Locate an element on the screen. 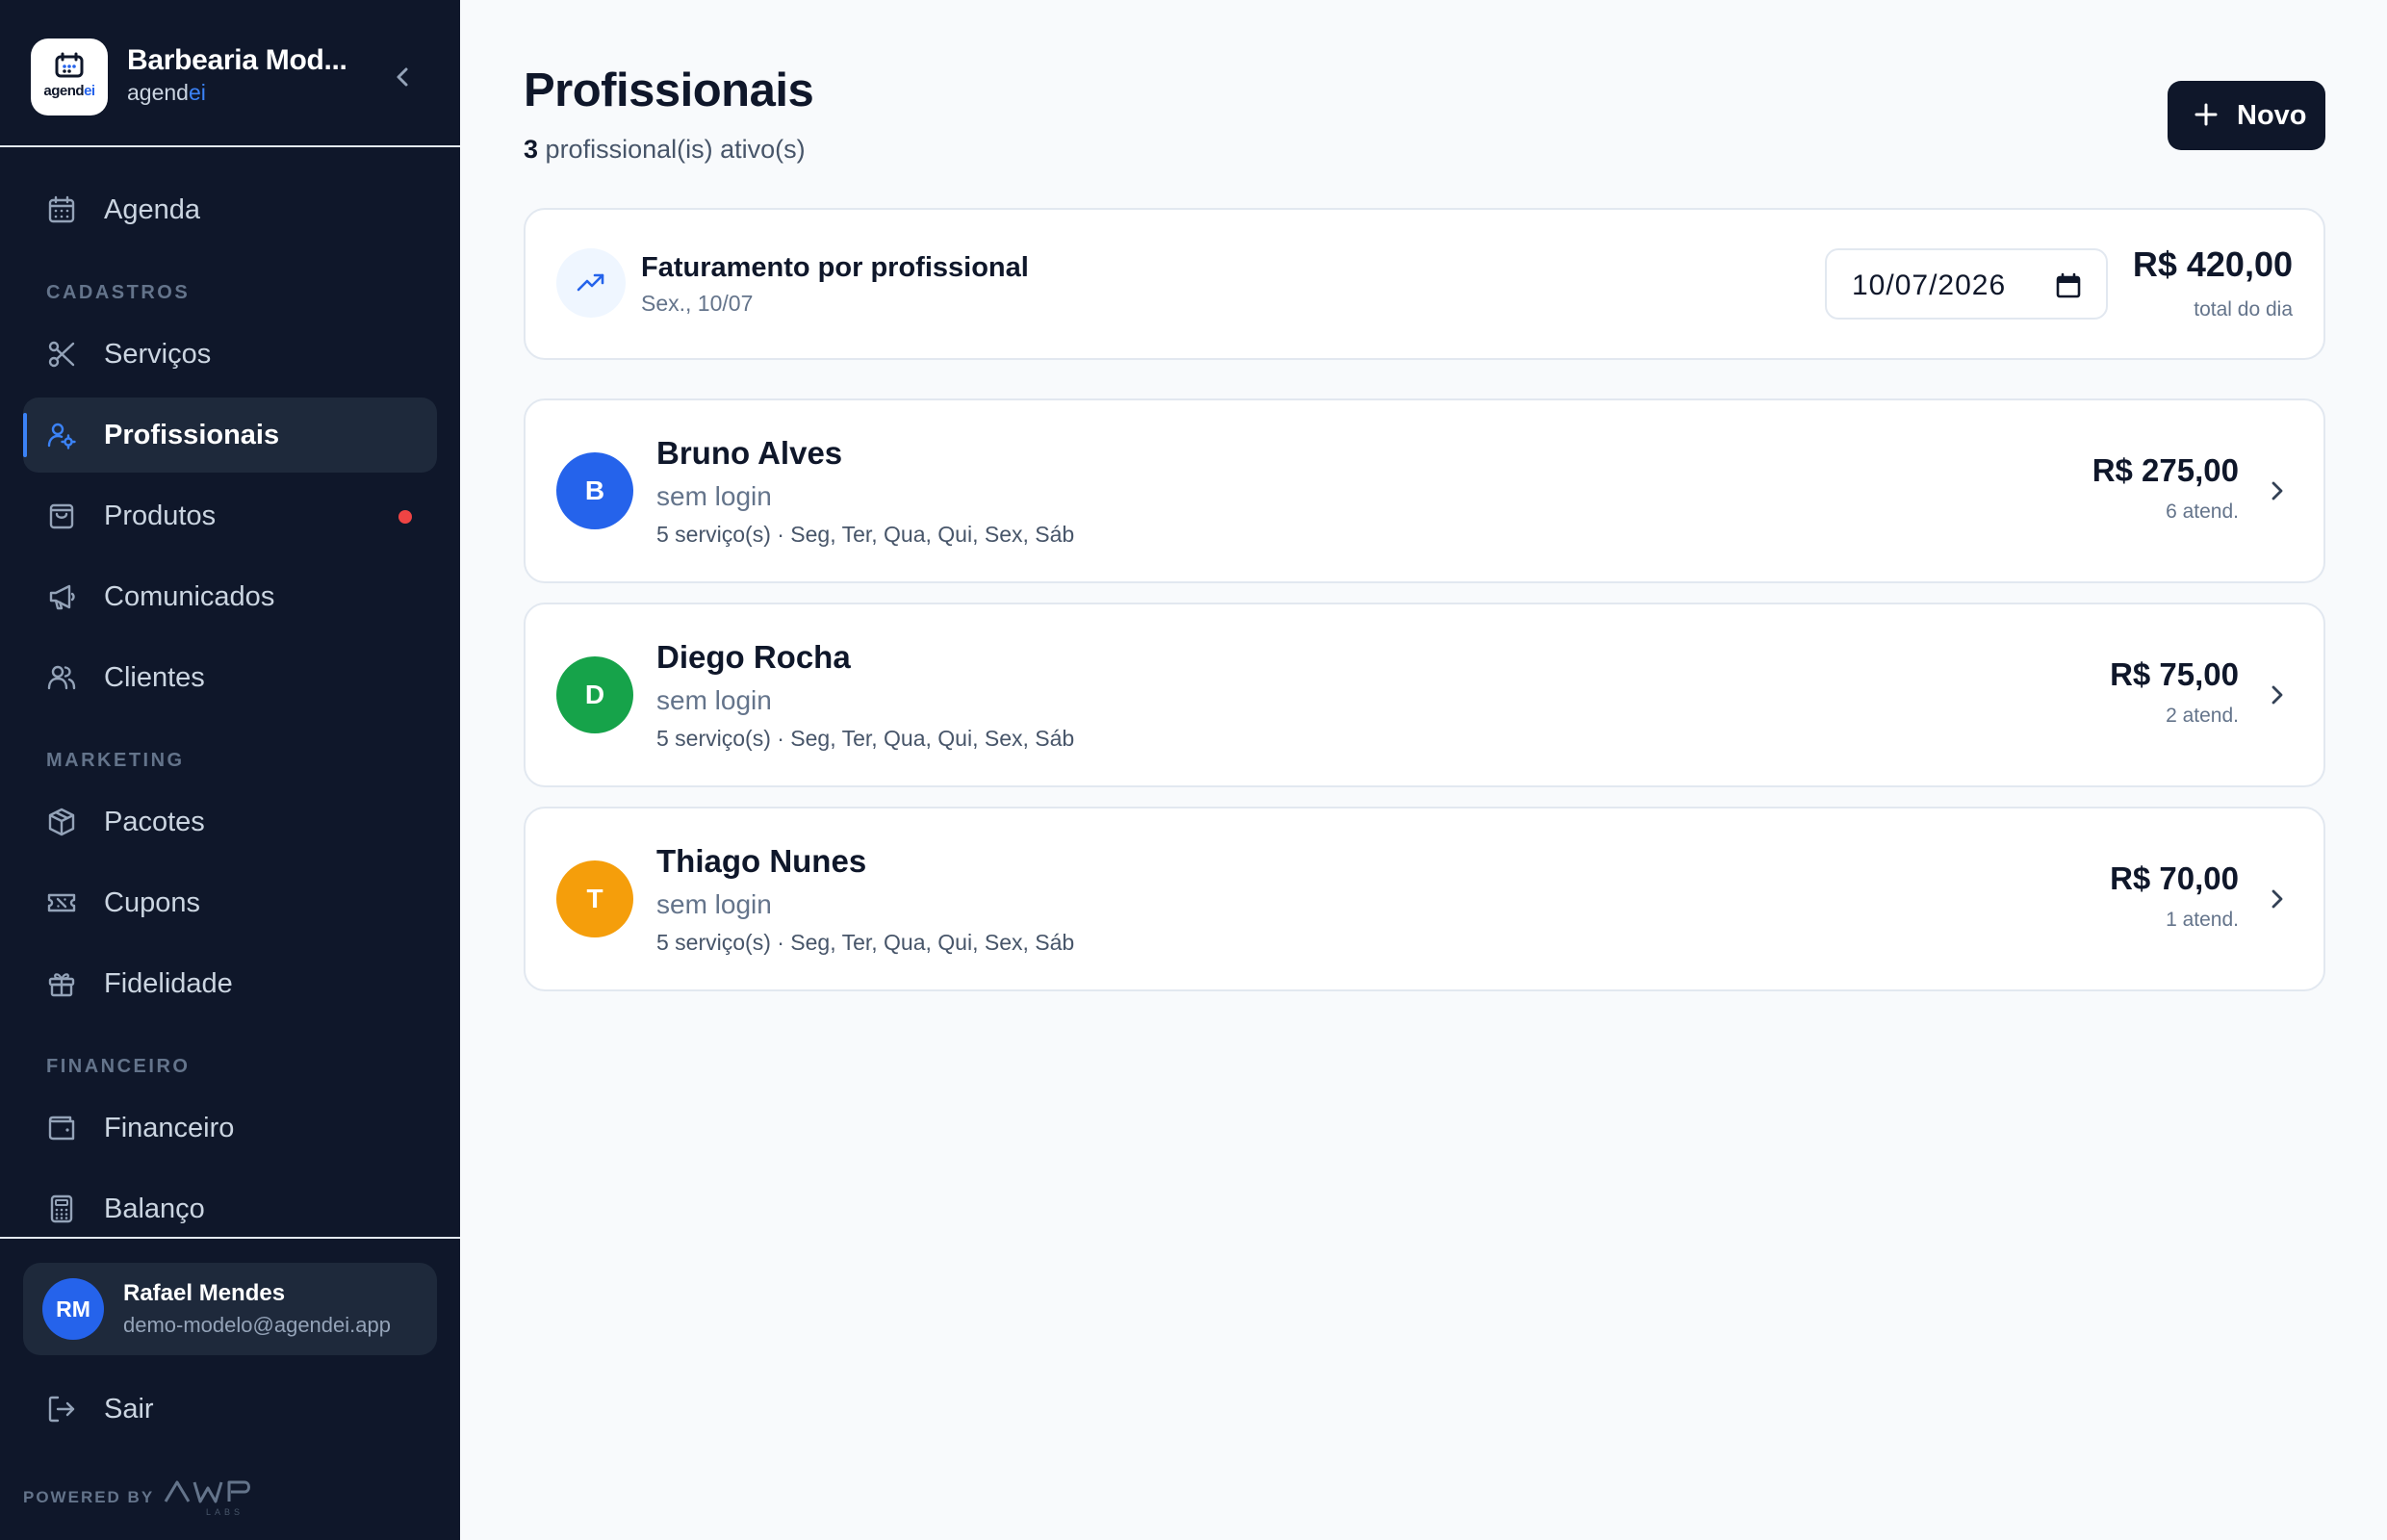 This screenshot has width=2387, height=1540. section-cadastros: CADASTROS is located at coordinates (118, 292).